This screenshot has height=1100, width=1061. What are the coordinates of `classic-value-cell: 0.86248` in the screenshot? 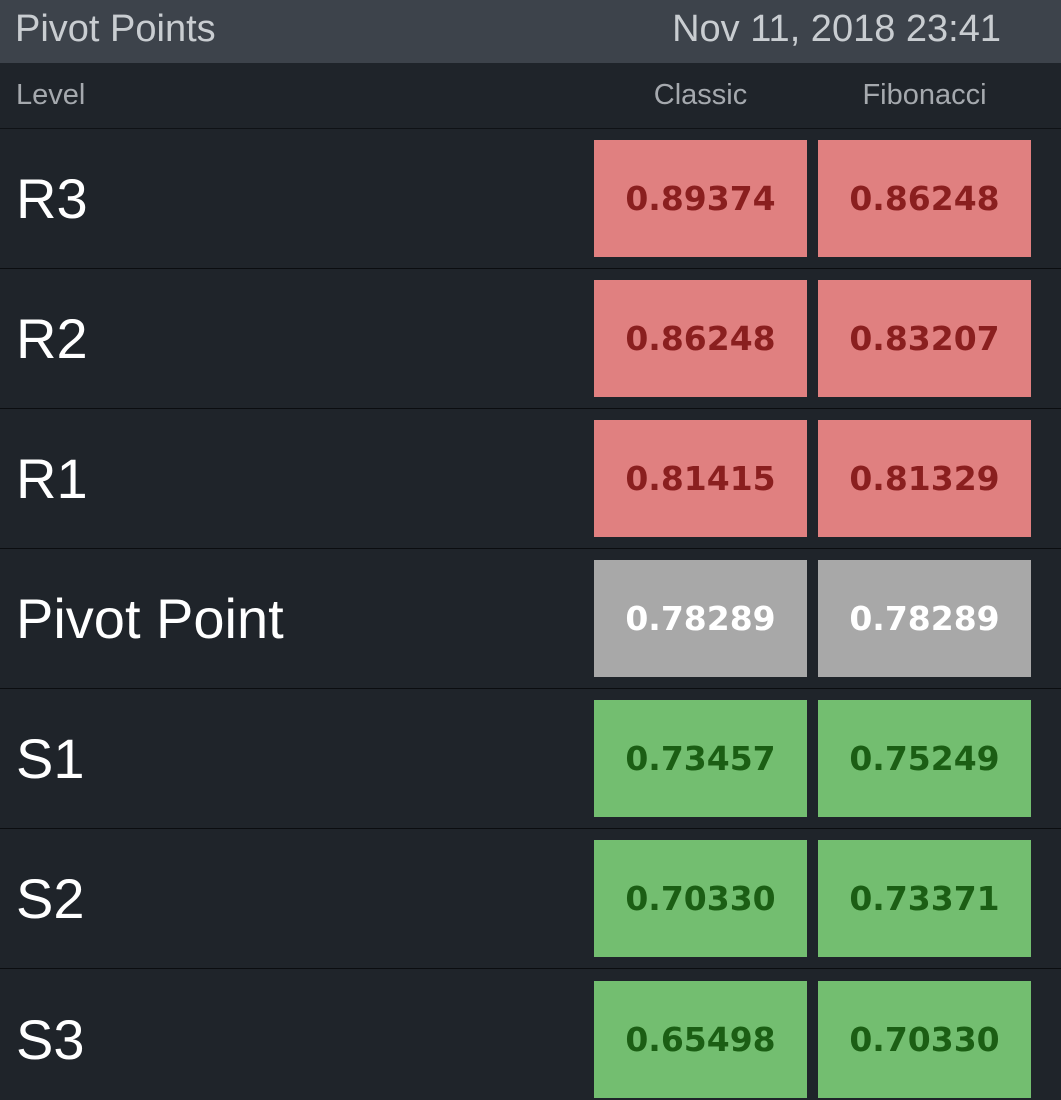 It's located at (700, 338).